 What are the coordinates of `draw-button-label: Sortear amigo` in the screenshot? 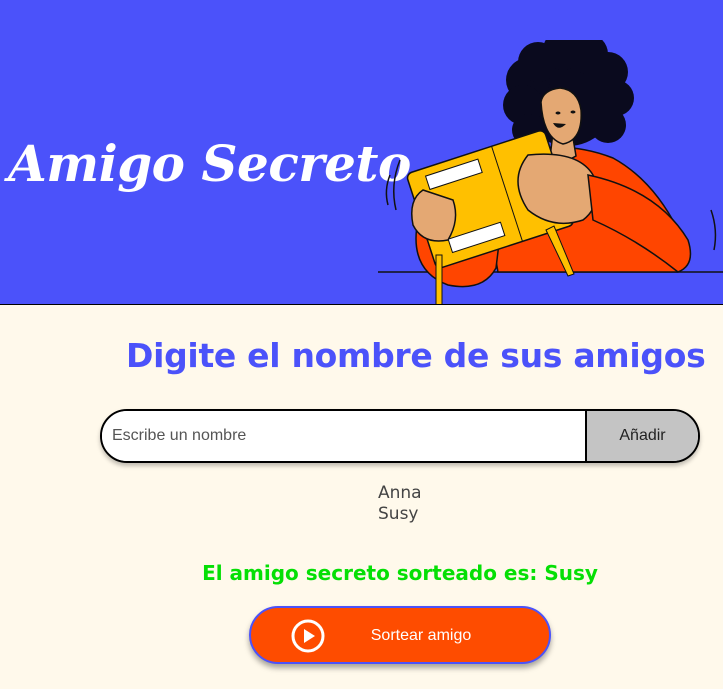 It's located at (421, 635).